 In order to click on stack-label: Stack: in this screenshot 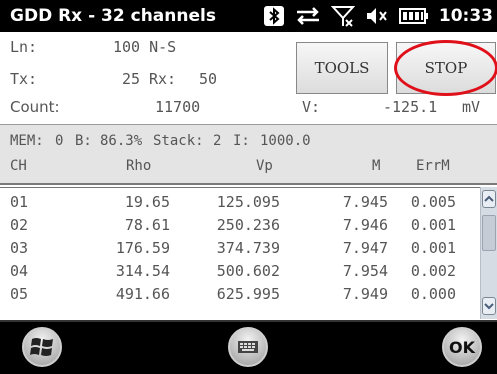, I will do `click(178, 141)`.